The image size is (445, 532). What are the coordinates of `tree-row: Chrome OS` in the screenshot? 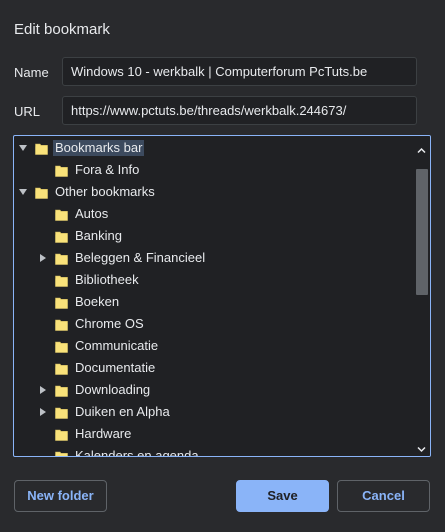 It's located at (213, 324).